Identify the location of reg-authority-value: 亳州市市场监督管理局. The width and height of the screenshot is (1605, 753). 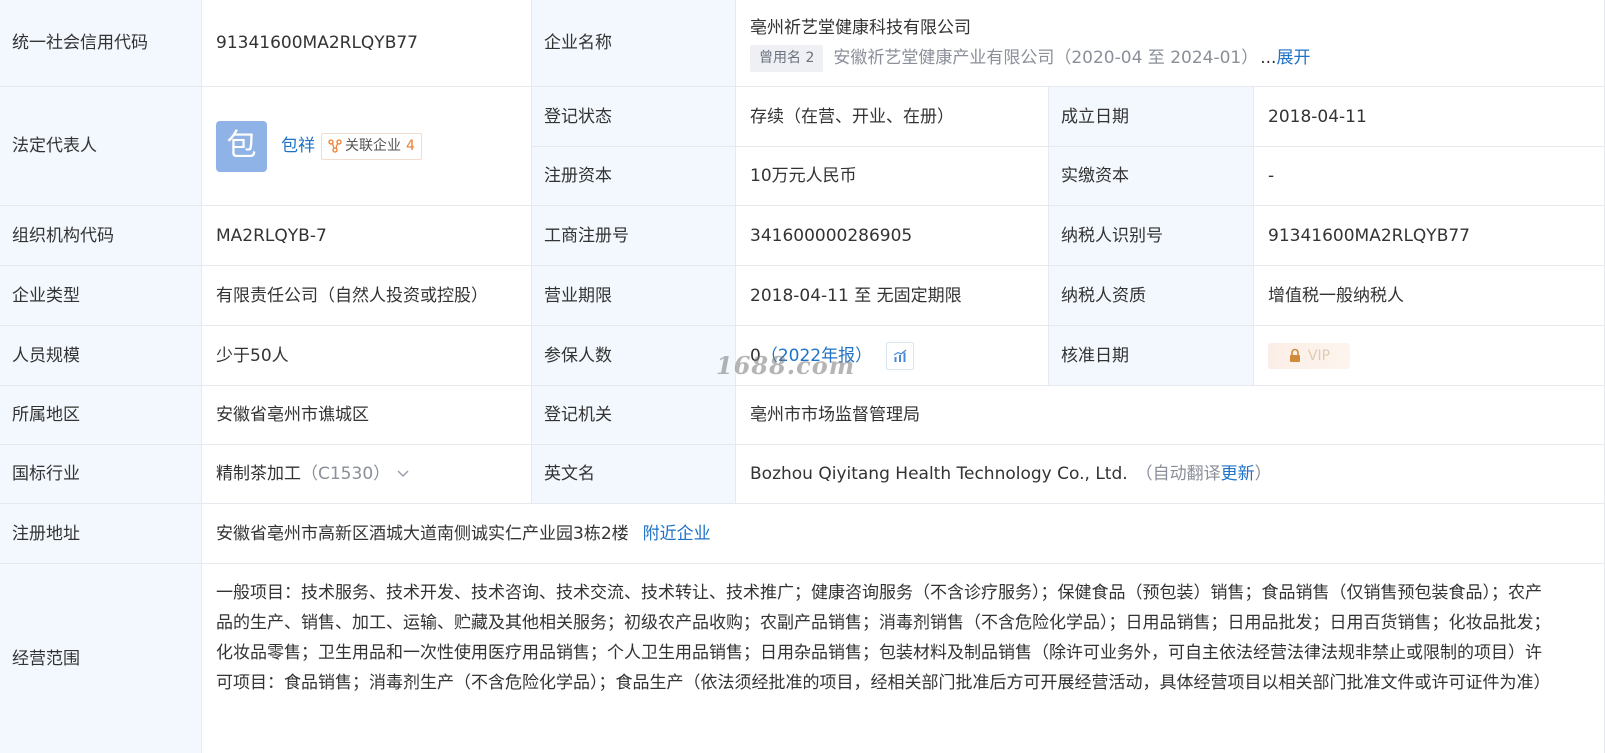
(1170, 415).